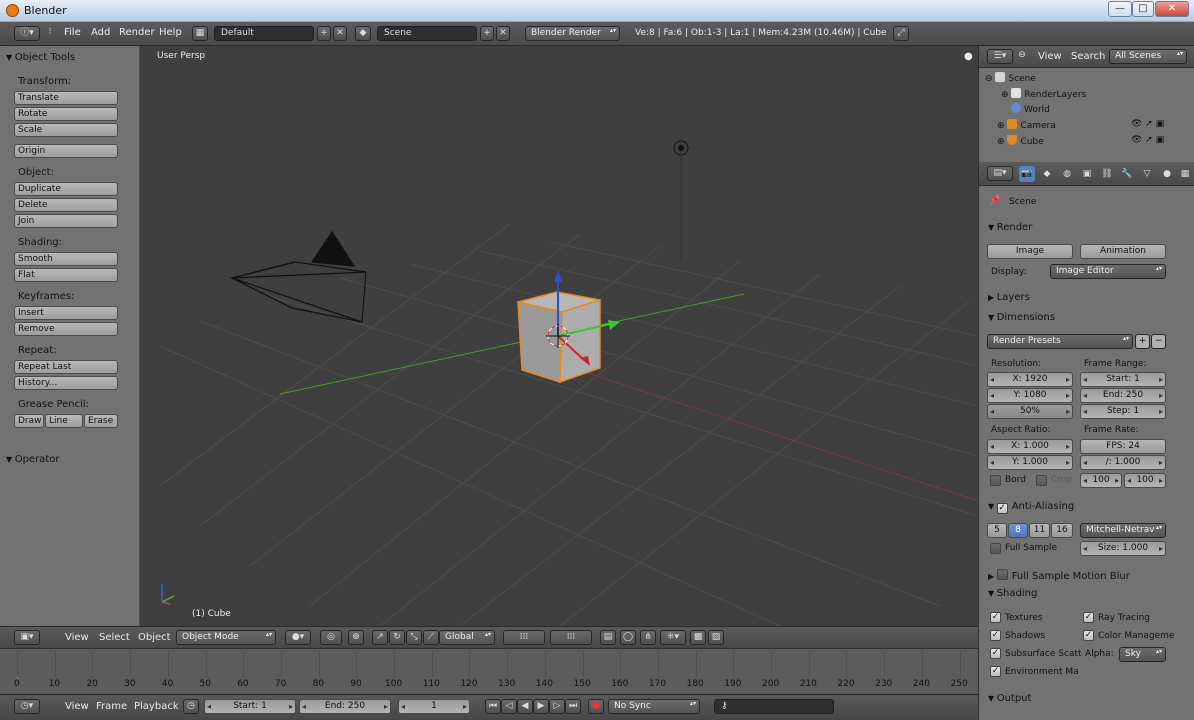 The width and height of the screenshot is (1194, 720). I want to click on add-layout-icon: +, so click(324, 33).